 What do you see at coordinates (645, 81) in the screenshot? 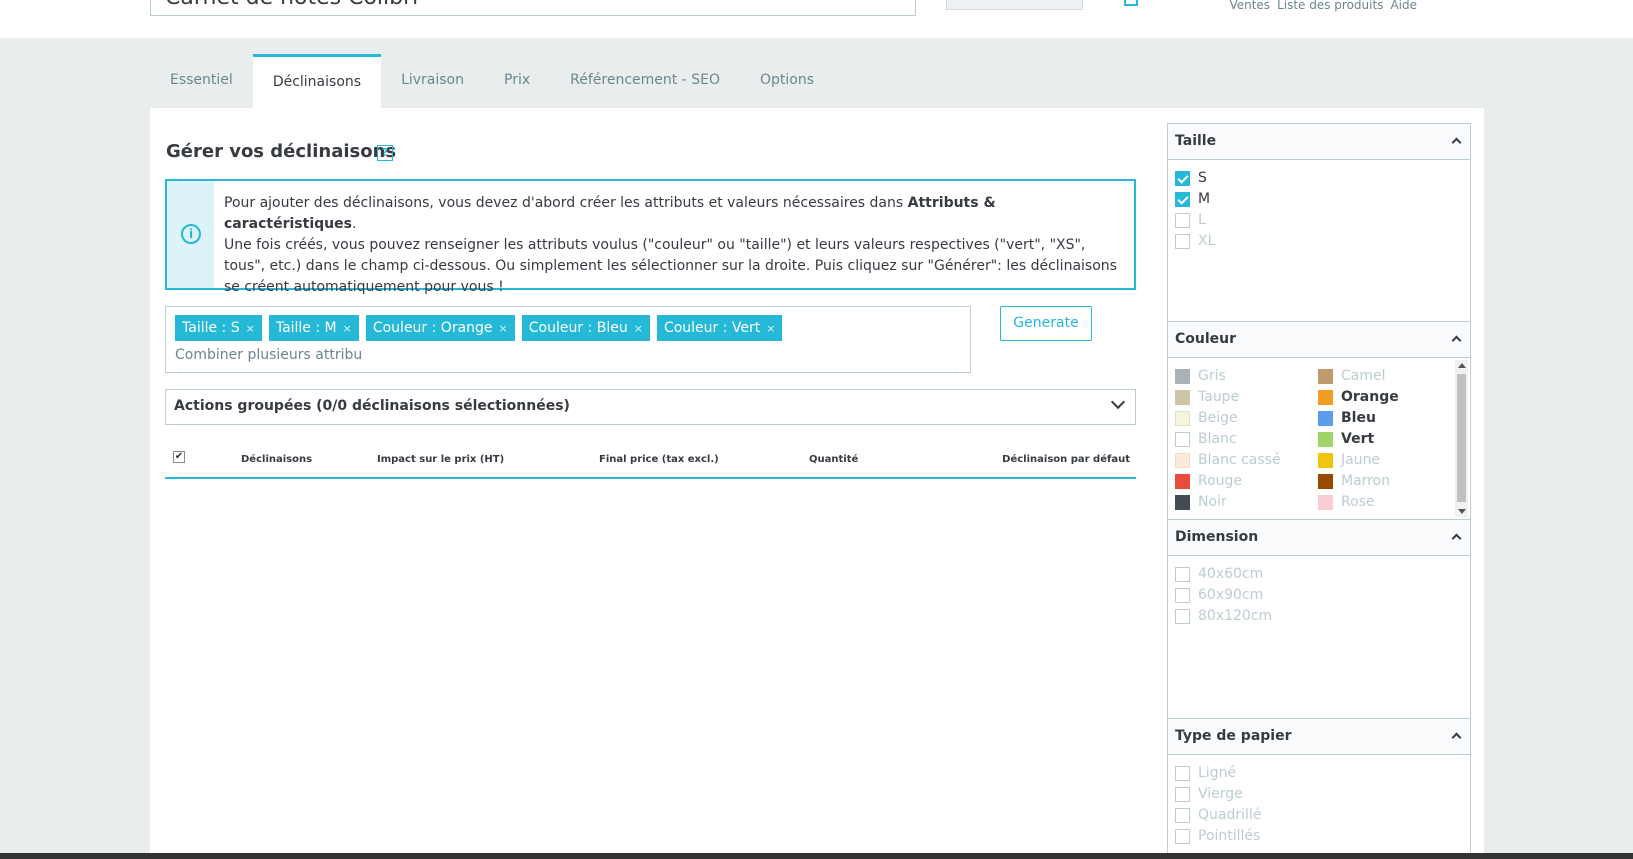
I see `tab-seo: Référencement - SEO` at bounding box center [645, 81].